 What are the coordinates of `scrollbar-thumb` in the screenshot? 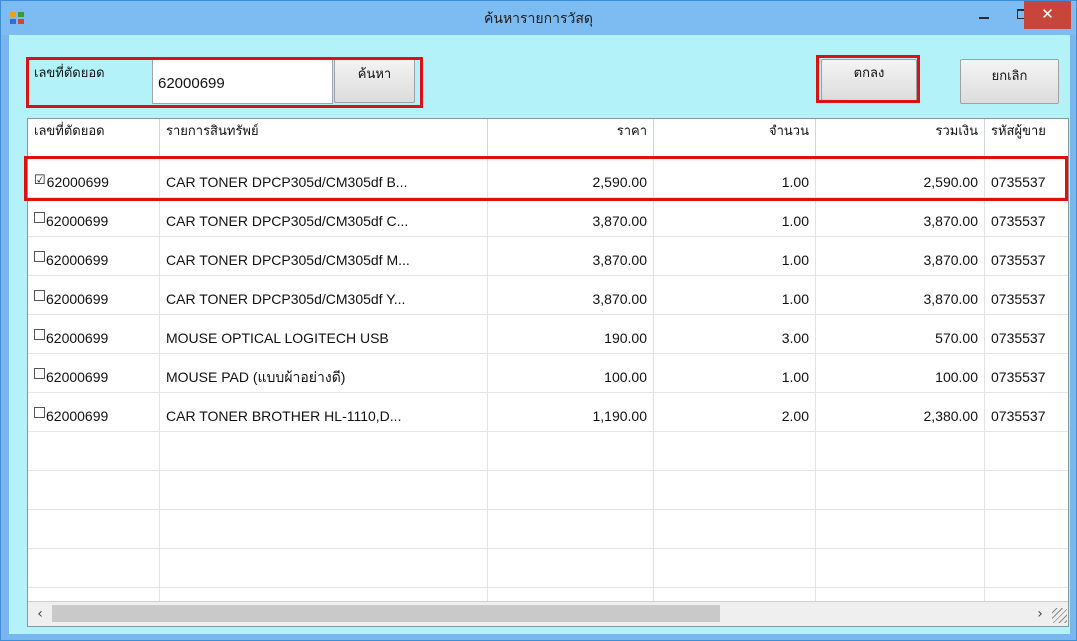 It's located at (386, 613).